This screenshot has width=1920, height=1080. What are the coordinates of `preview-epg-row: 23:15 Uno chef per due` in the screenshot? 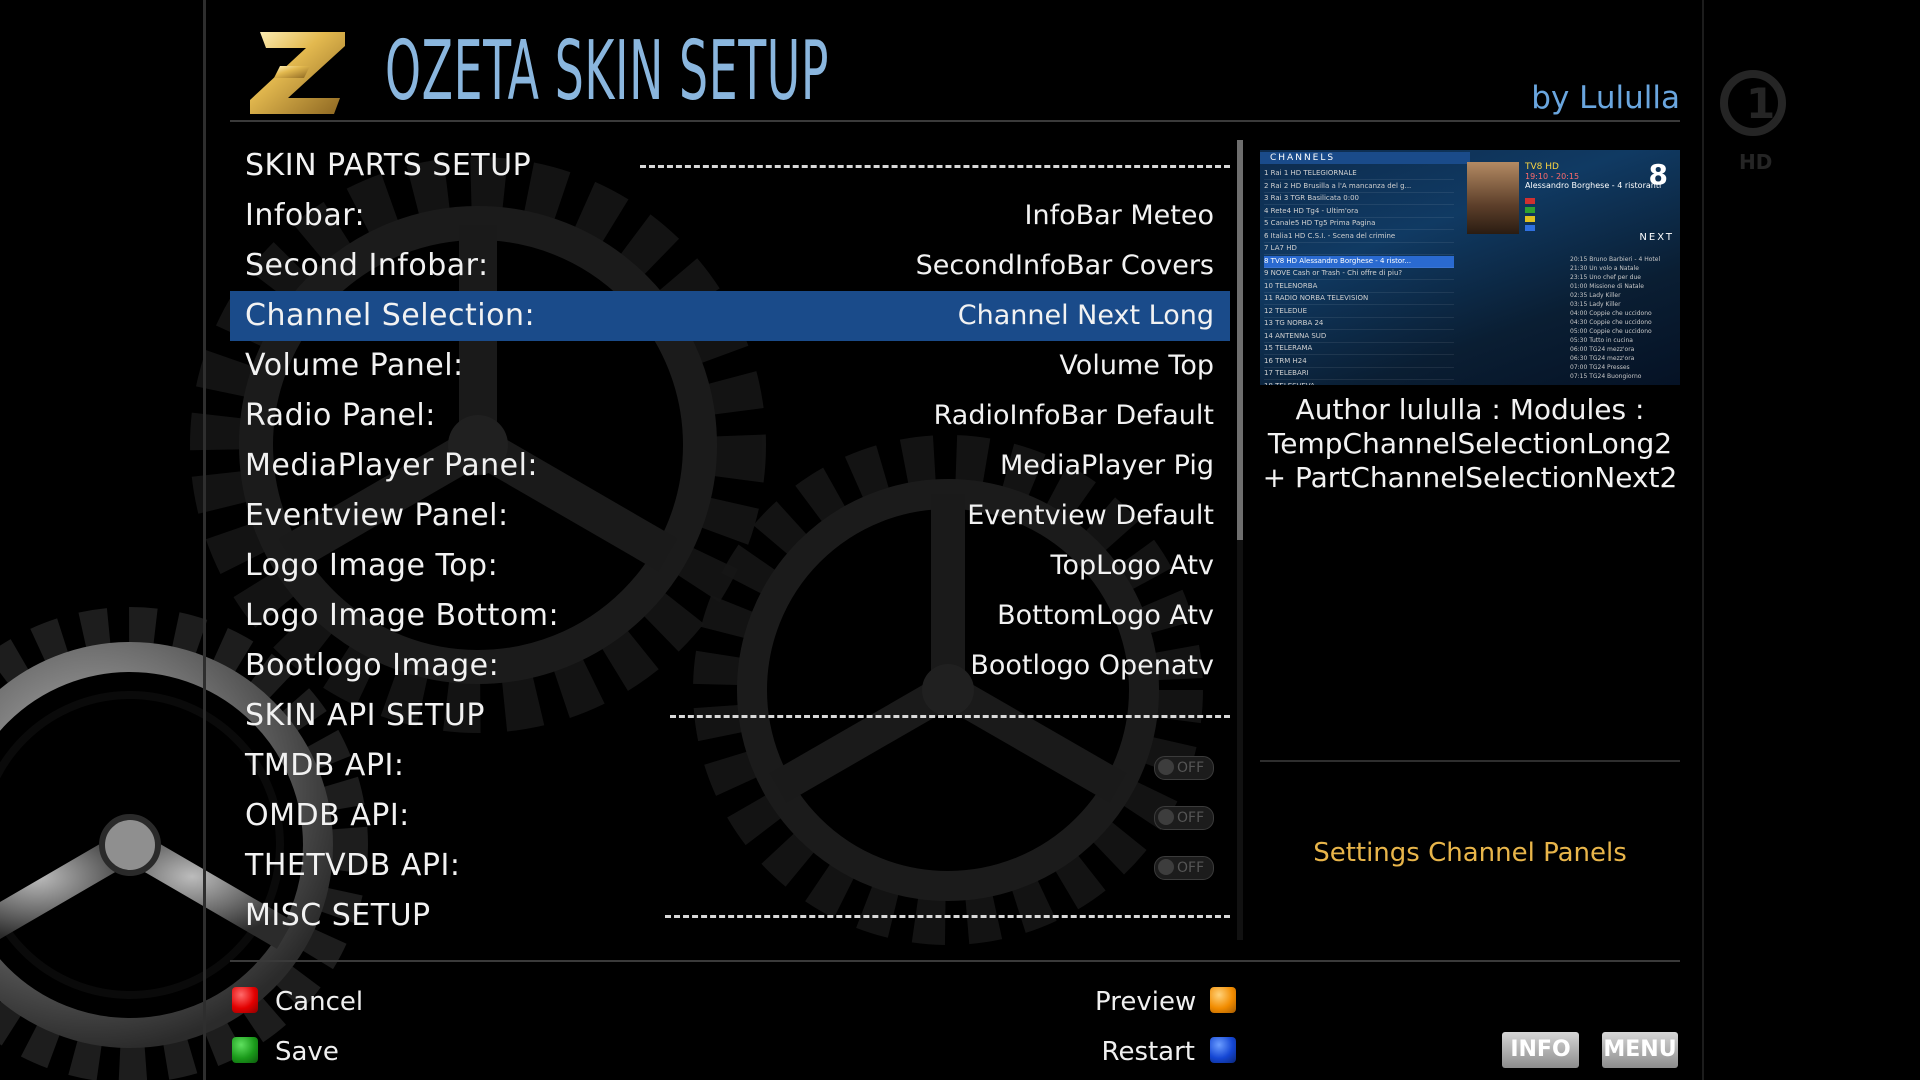 It's located at (1605, 277).